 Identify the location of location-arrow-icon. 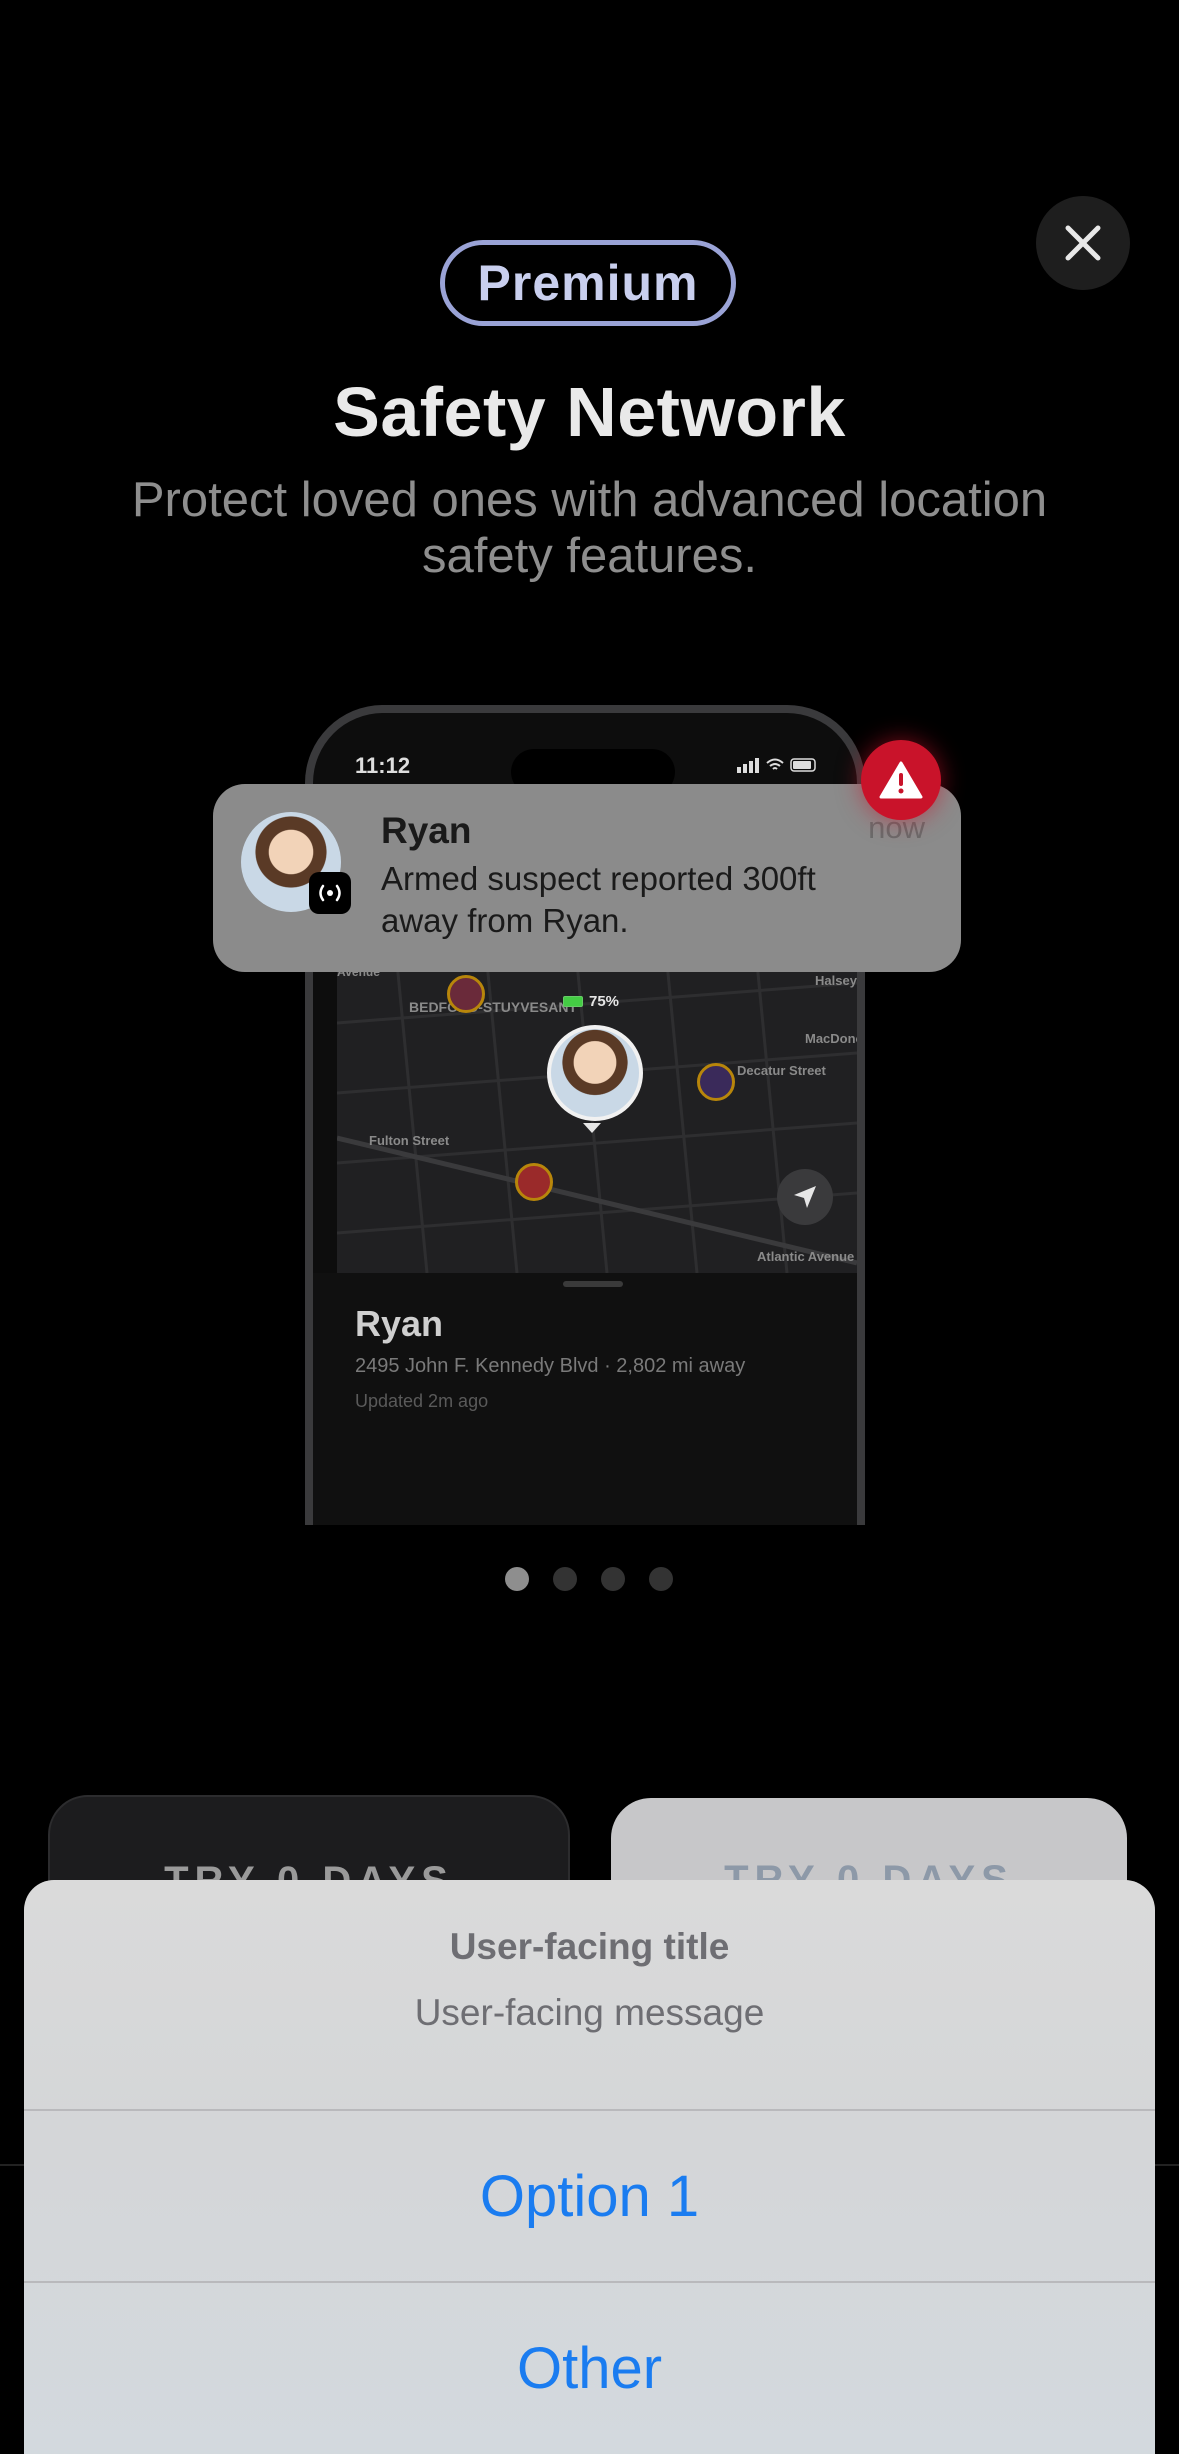
(805, 1197).